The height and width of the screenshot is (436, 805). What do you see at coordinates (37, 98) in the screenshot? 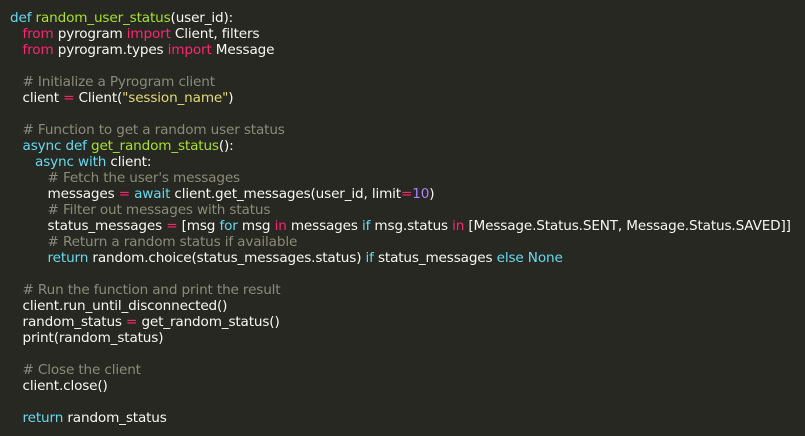
I see `code-token: client` at bounding box center [37, 98].